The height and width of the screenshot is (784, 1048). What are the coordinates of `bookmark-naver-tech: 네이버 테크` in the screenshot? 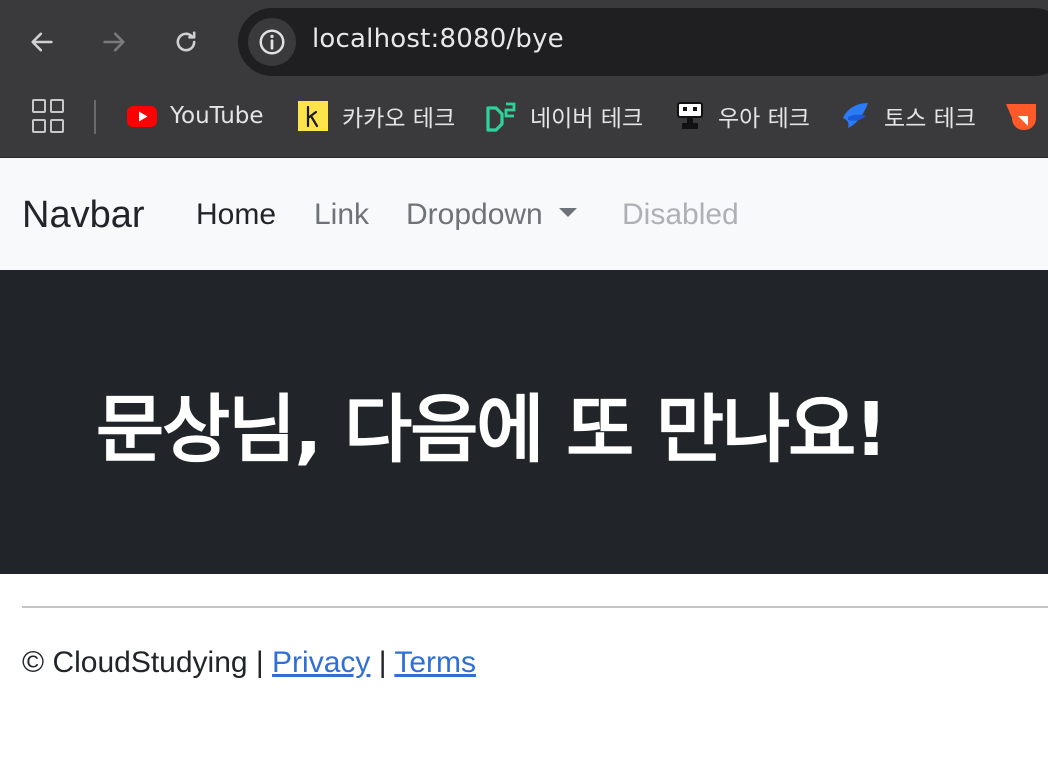 It's located at (564, 116).